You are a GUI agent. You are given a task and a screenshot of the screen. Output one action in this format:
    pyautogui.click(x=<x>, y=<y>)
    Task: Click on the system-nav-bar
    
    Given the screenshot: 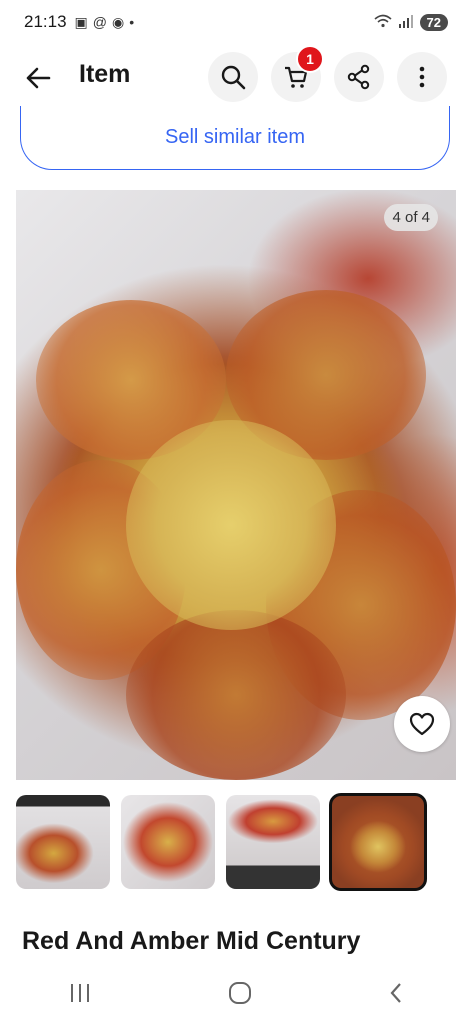 What is the action you would take?
    pyautogui.click(x=236, y=995)
    